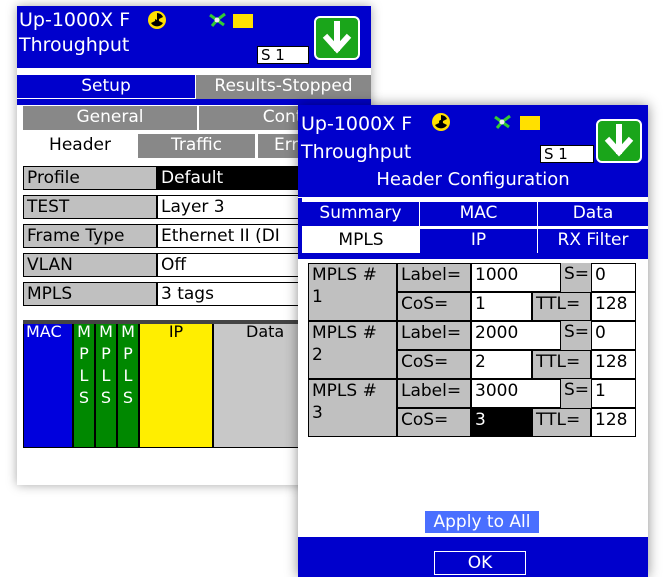  I want to click on tab-frame-bottom, so click(473, 256).